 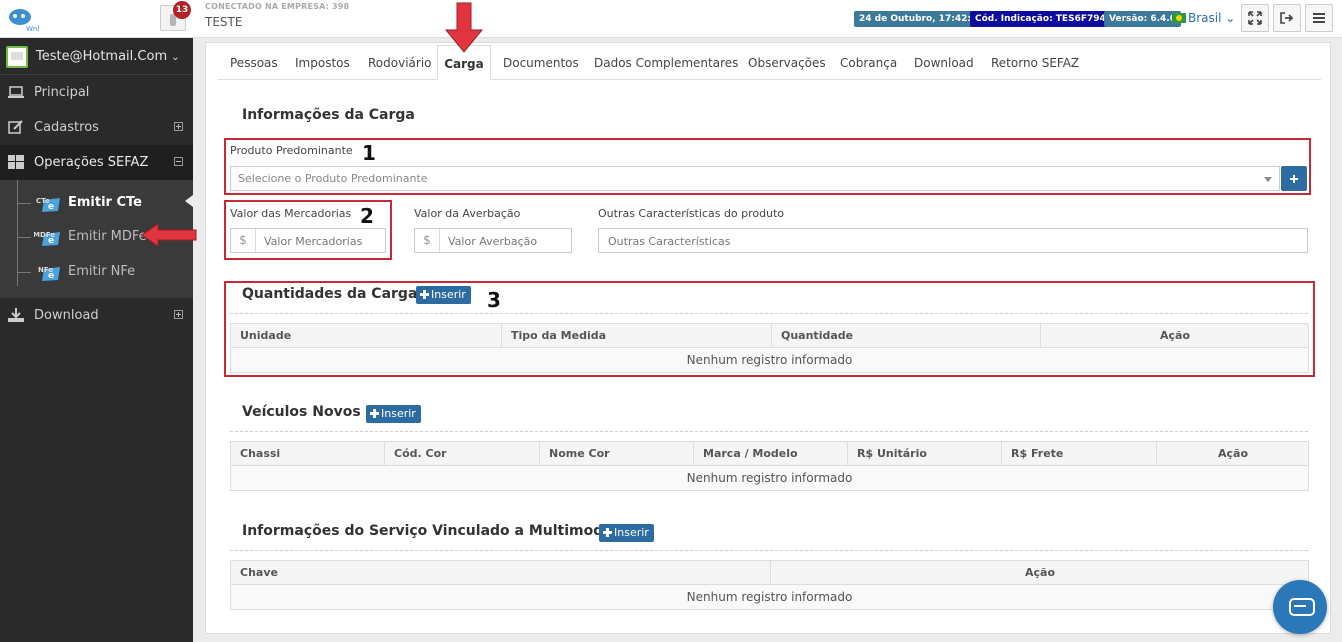 I want to click on tab-dados-complementares: Dados Complementares, so click(x=666, y=62).